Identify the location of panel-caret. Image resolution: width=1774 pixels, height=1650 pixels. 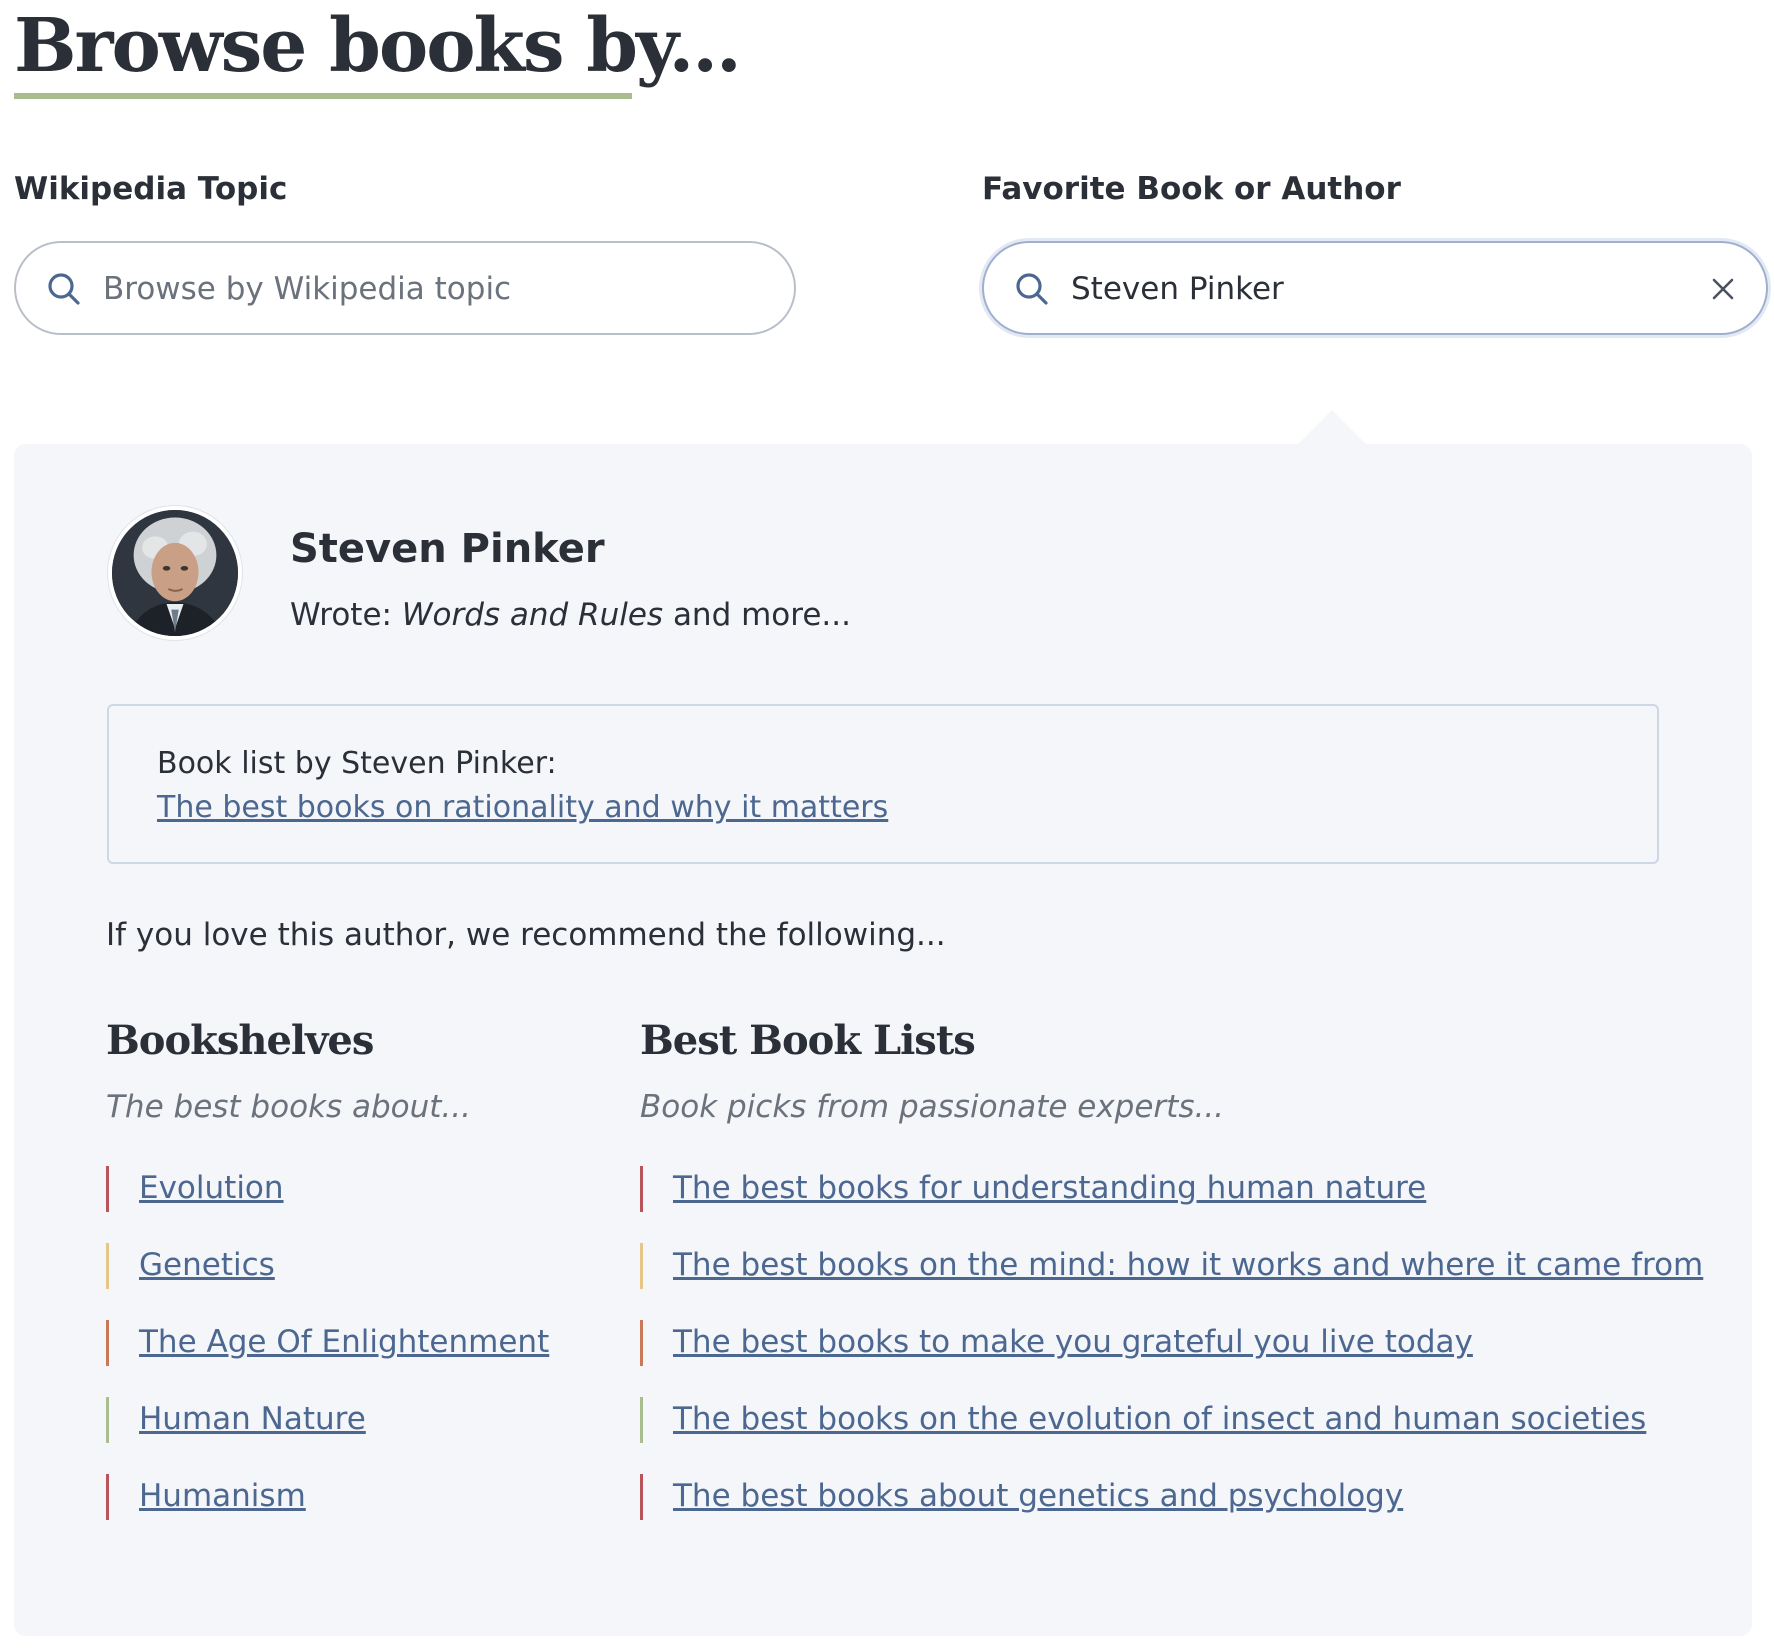
(1332, 428).